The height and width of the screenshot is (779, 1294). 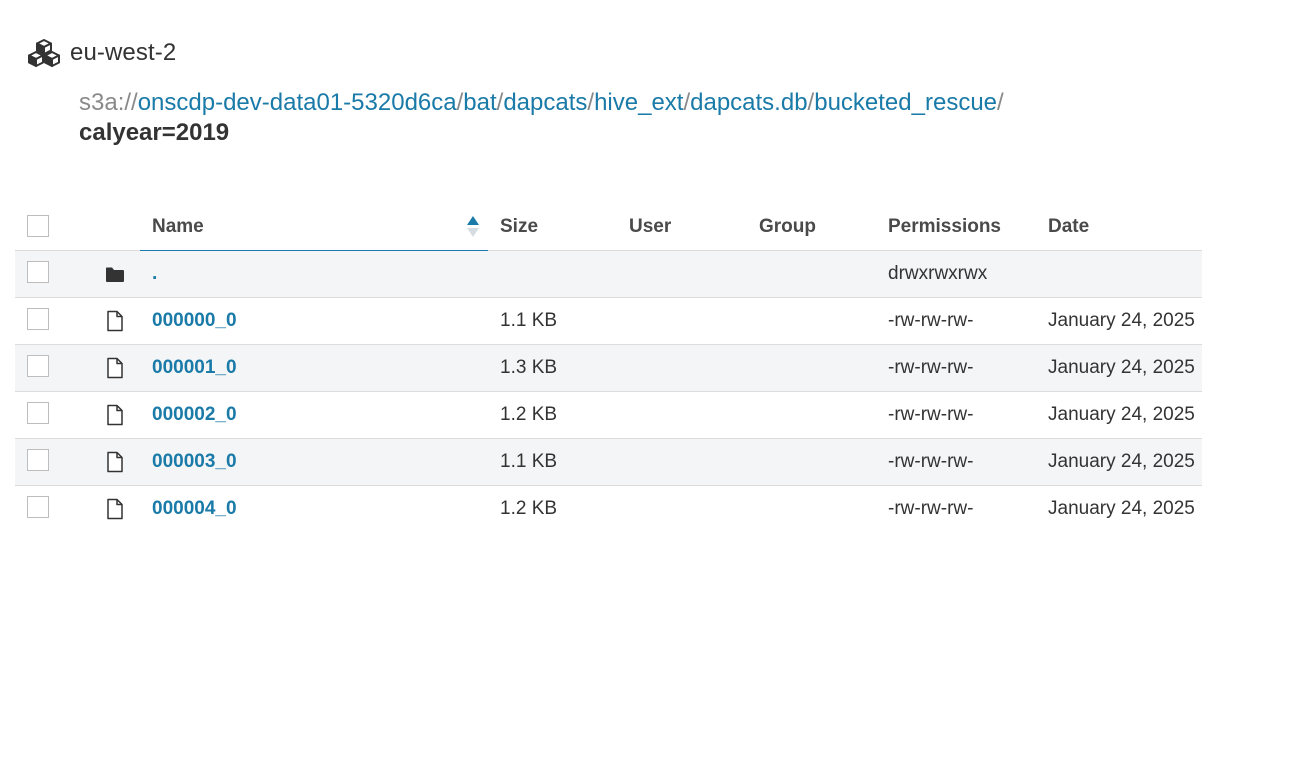 I want to click on row-size, so click(x=552, y=274).